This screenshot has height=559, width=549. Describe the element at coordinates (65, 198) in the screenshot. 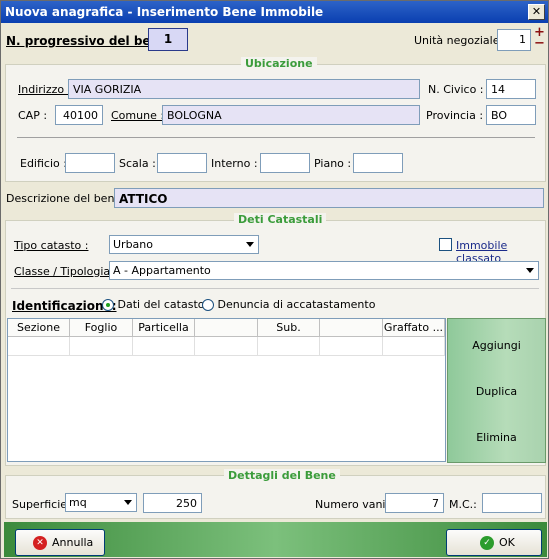

I see `descrizione-label: Descrizione del bene:` at that location.